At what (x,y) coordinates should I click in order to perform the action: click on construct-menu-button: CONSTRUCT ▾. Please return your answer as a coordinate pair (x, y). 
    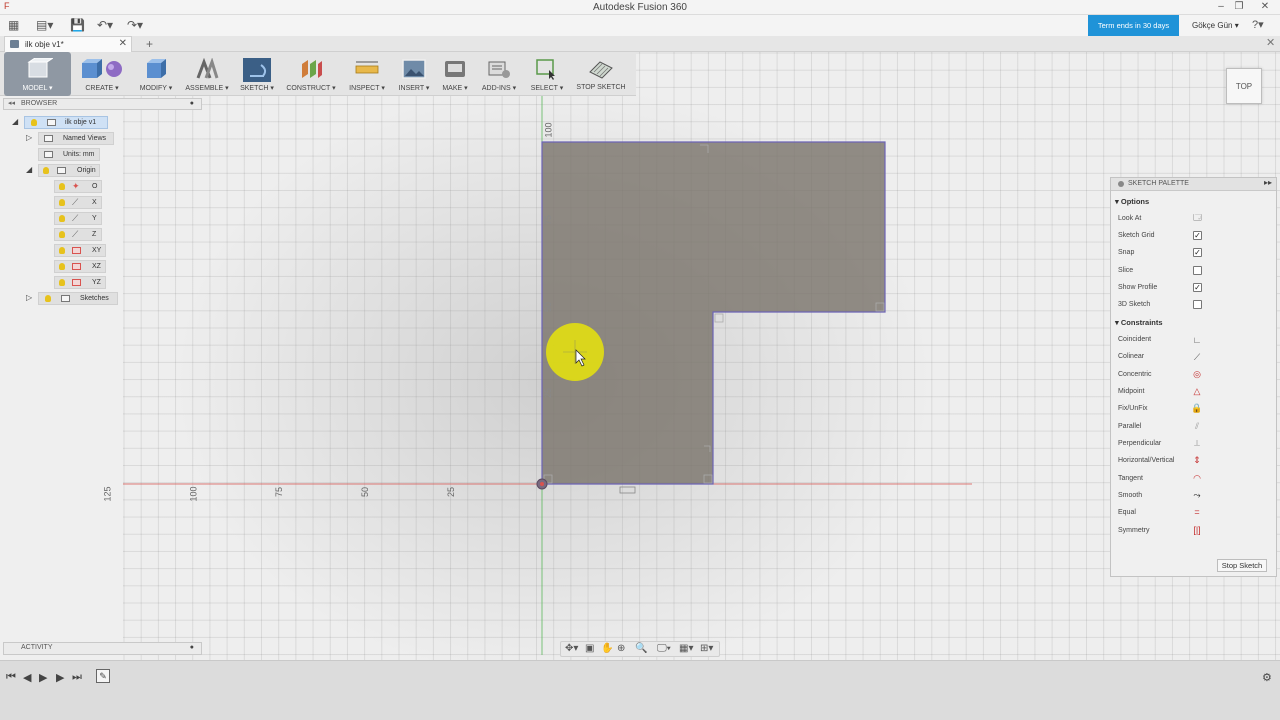
    Looking at the image, I should click on (311, 74).